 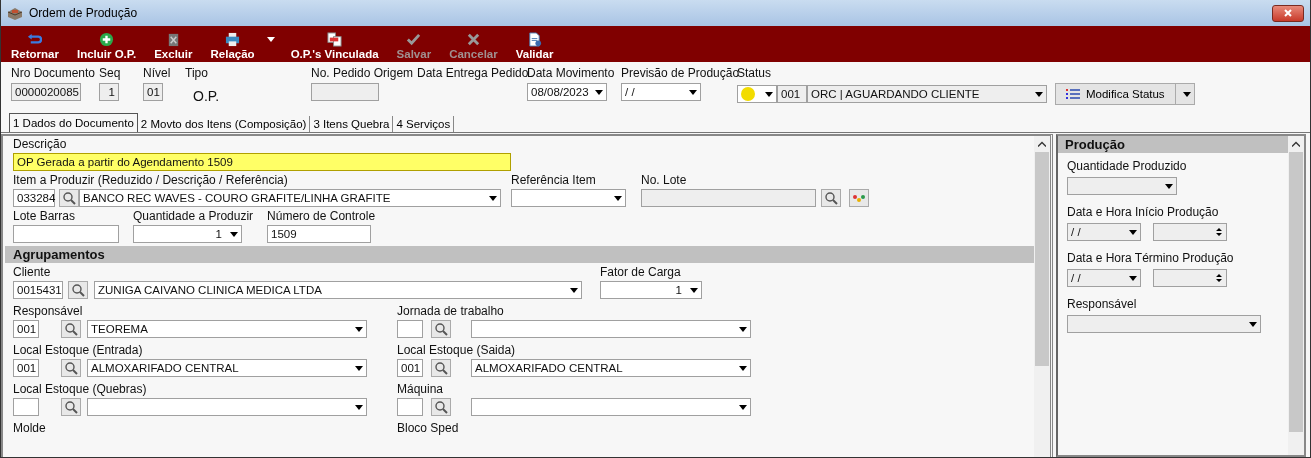 I want to click on field-label: Local Estoque (Saida), so click(x=457, y=350).